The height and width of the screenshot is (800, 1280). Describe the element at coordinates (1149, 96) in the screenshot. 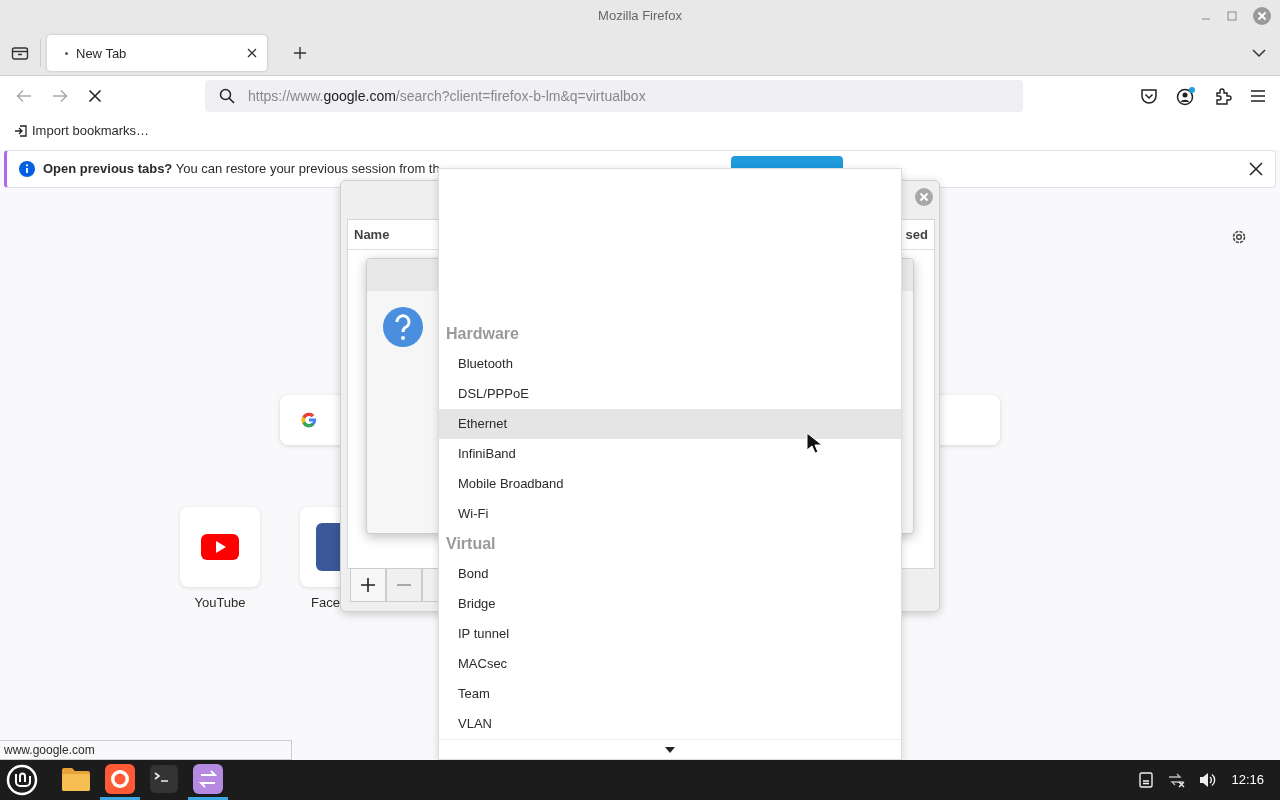

I see `pocket-icon` at that location.